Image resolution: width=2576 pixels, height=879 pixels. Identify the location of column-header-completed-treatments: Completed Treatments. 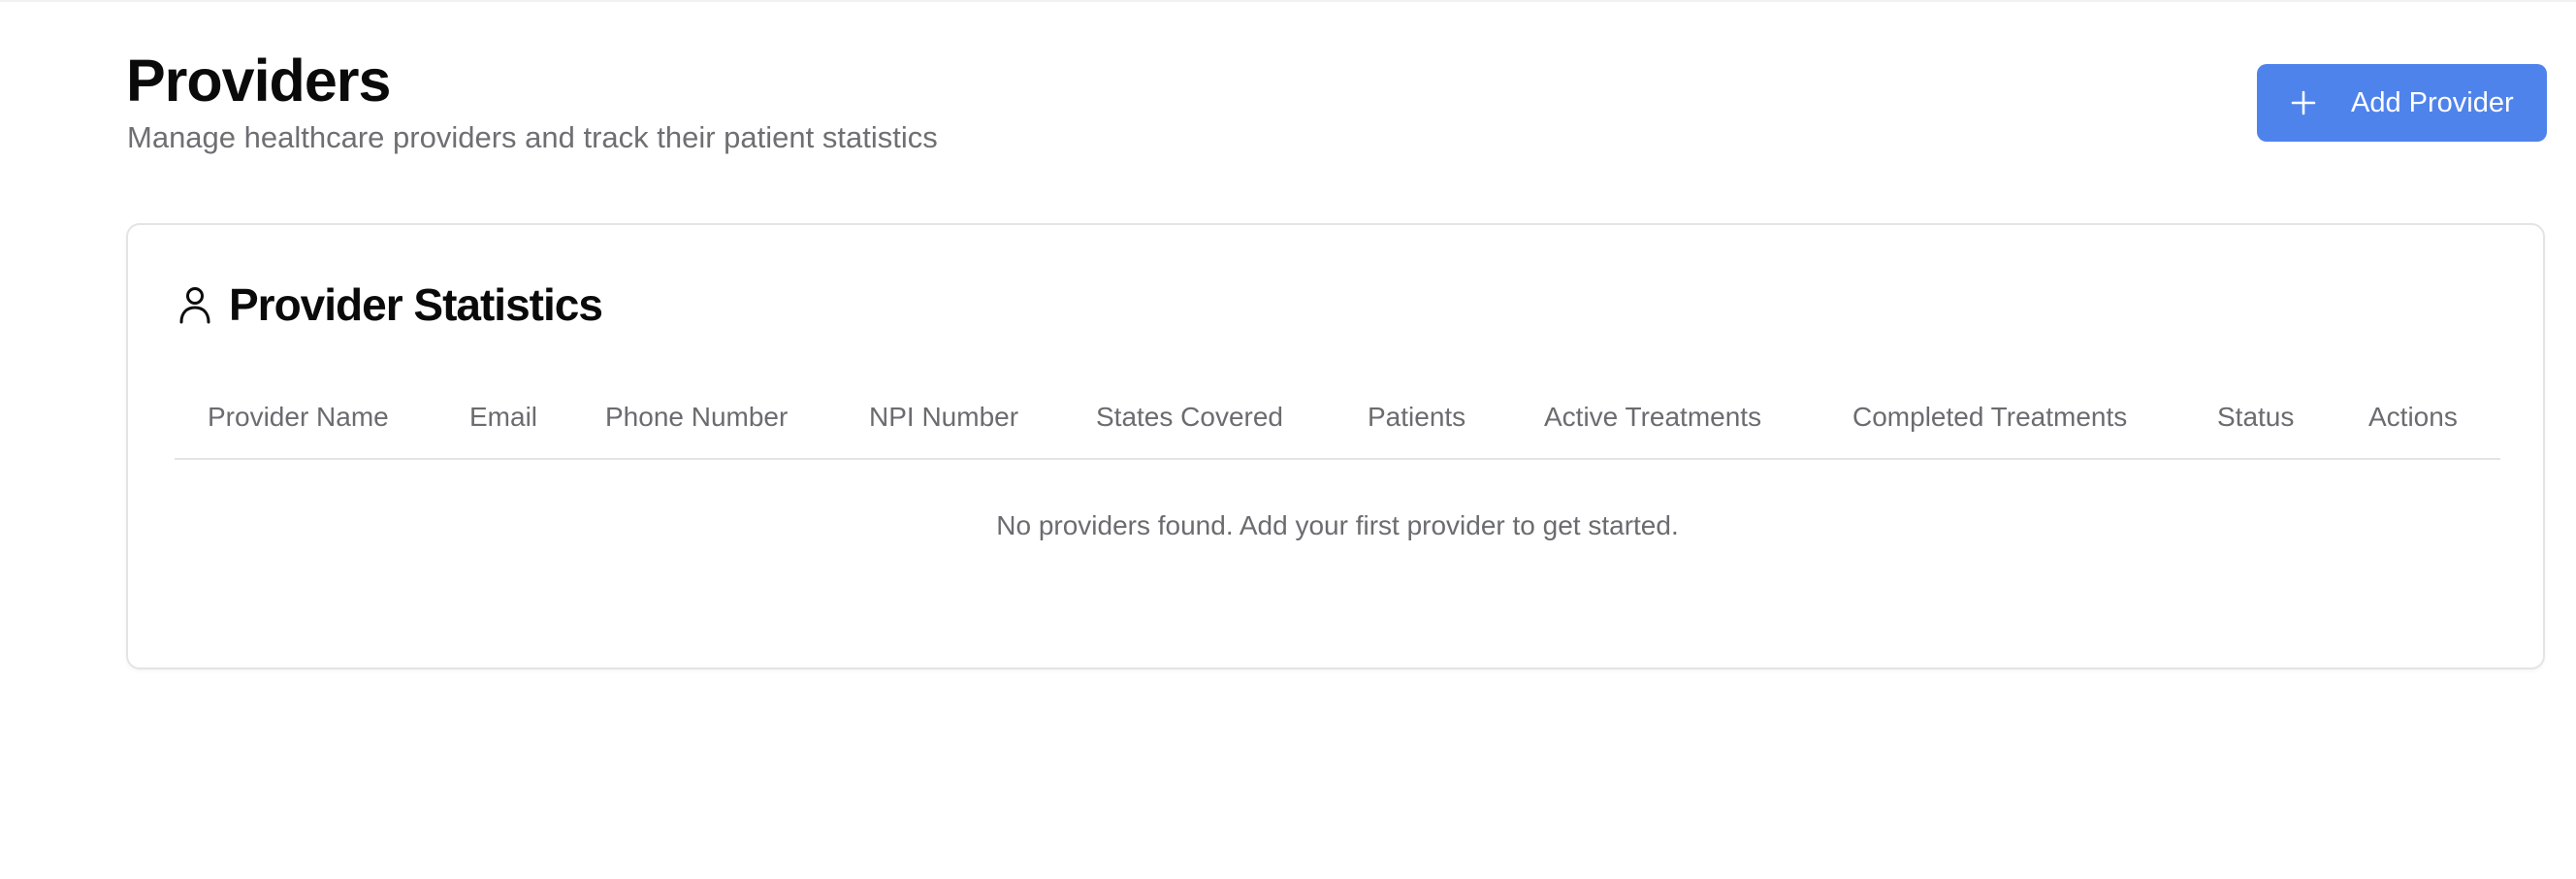
(1989, 417).